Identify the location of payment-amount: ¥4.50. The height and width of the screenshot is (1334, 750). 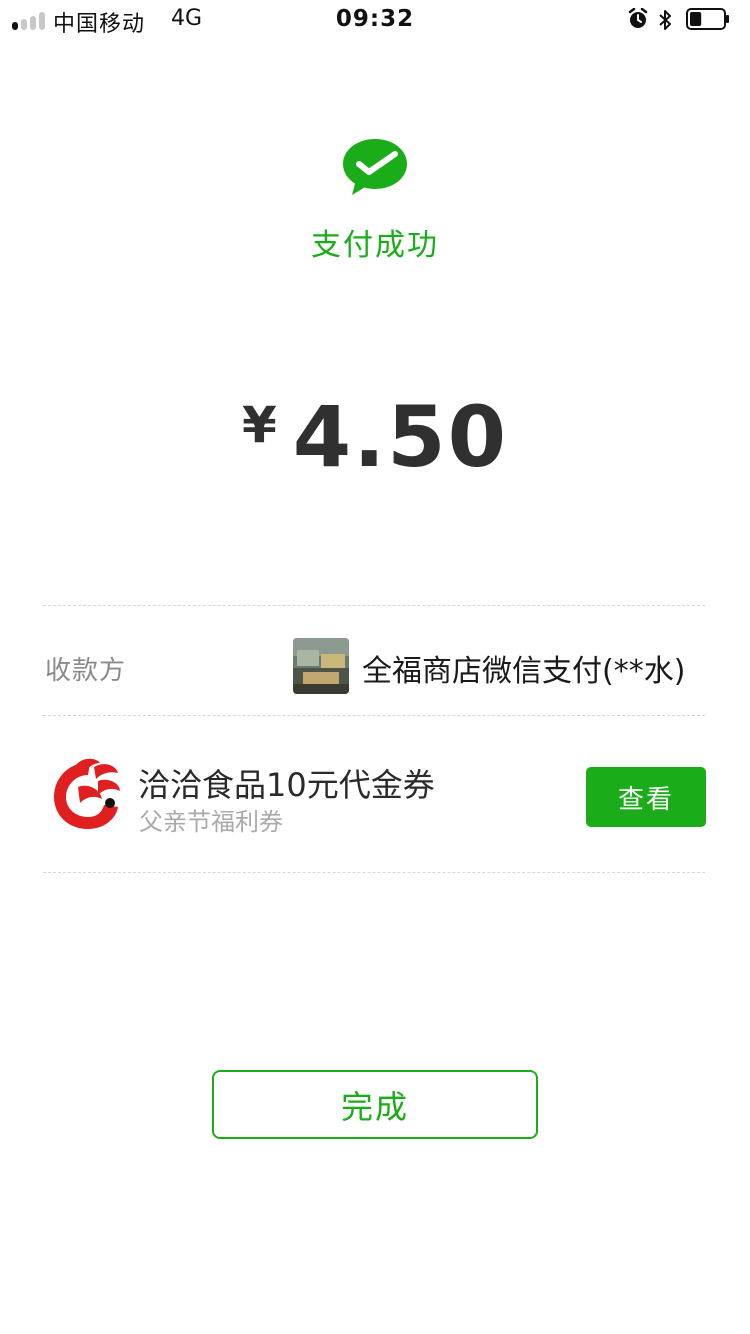
(375, 437).